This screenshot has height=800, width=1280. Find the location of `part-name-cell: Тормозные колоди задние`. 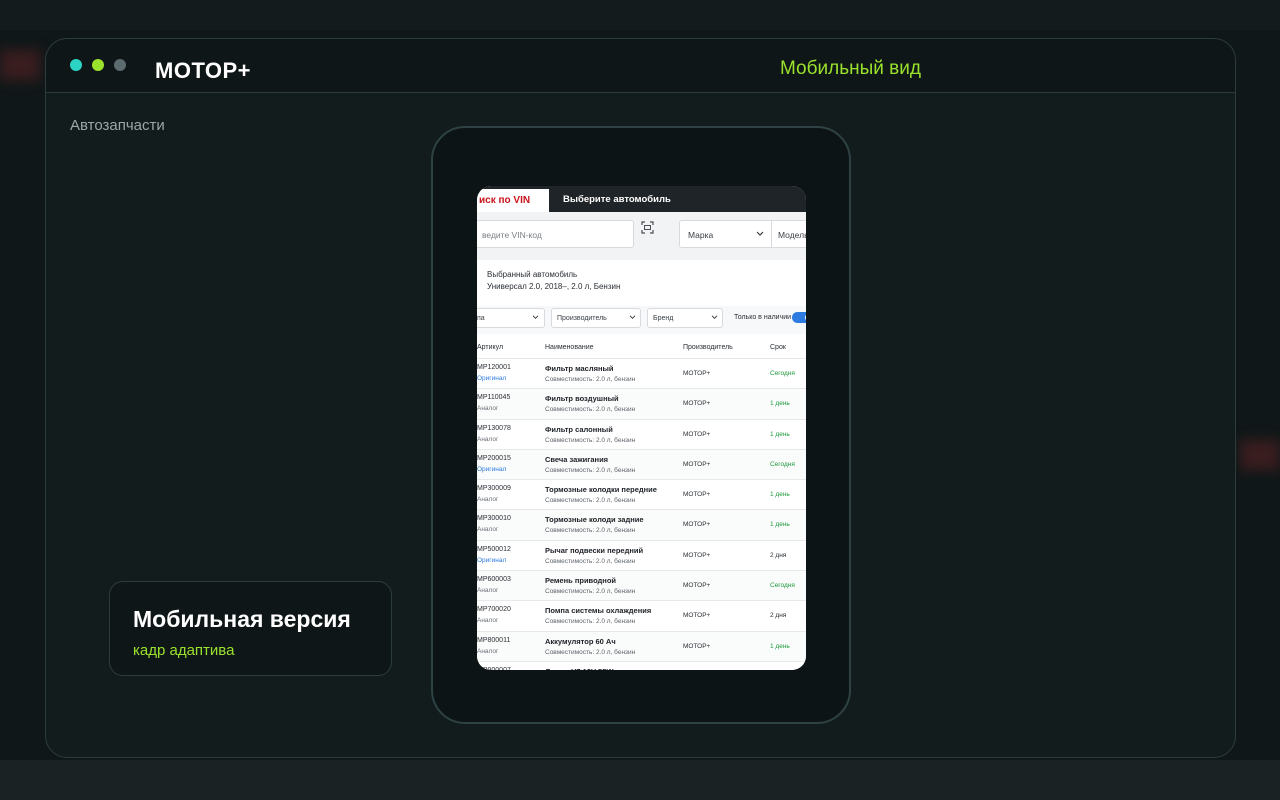

part-name-cell: Тормозные колоди задние is located at coordinates (594, 519).